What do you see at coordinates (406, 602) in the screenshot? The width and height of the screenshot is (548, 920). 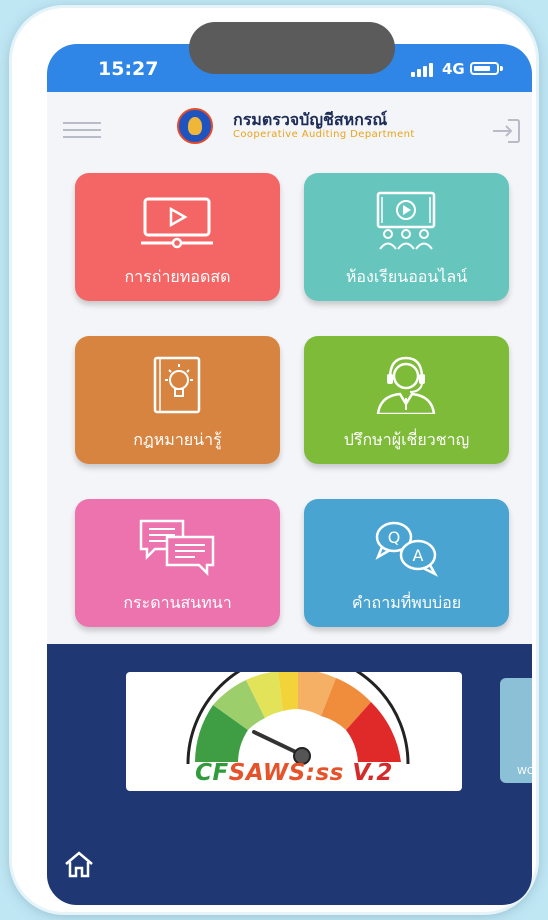 I see `tile-label: คำถามที่พบบ่อย` at bounding box center [406, 602].